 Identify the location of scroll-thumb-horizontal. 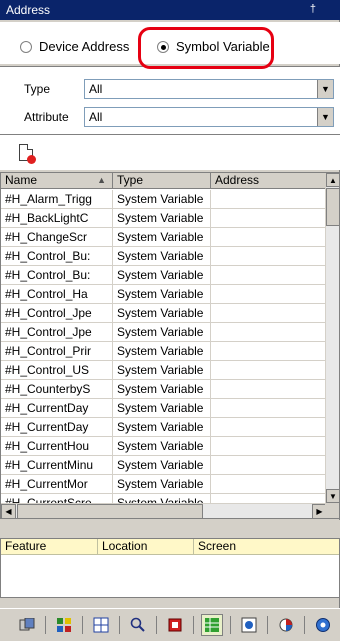
(110, 511).